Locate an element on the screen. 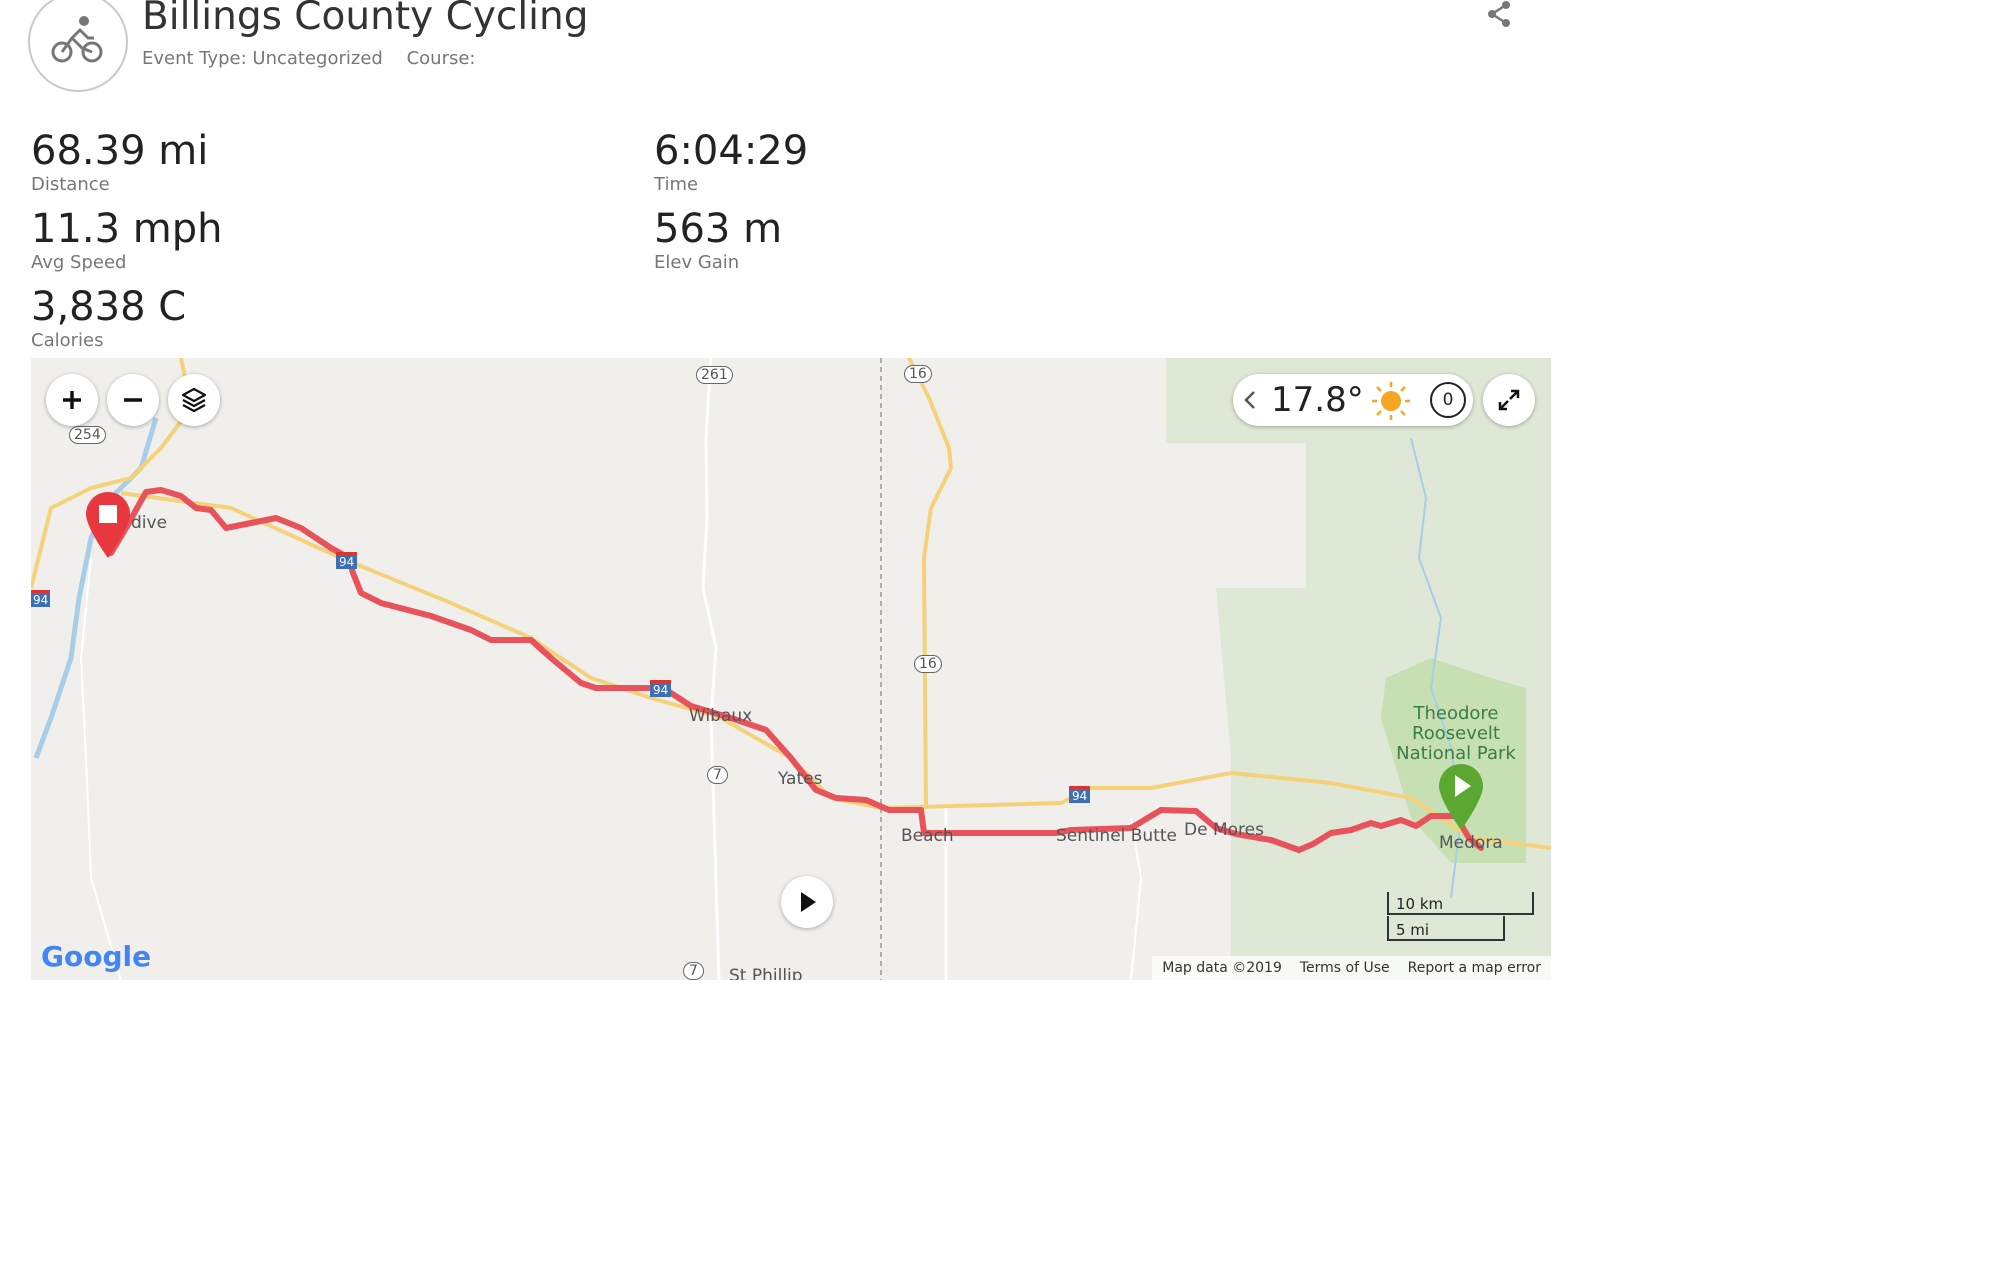 The width and height of the screenshot is (2014, 1282). elev-gain-label: Elev Gain is located at coordinates (697, 262).